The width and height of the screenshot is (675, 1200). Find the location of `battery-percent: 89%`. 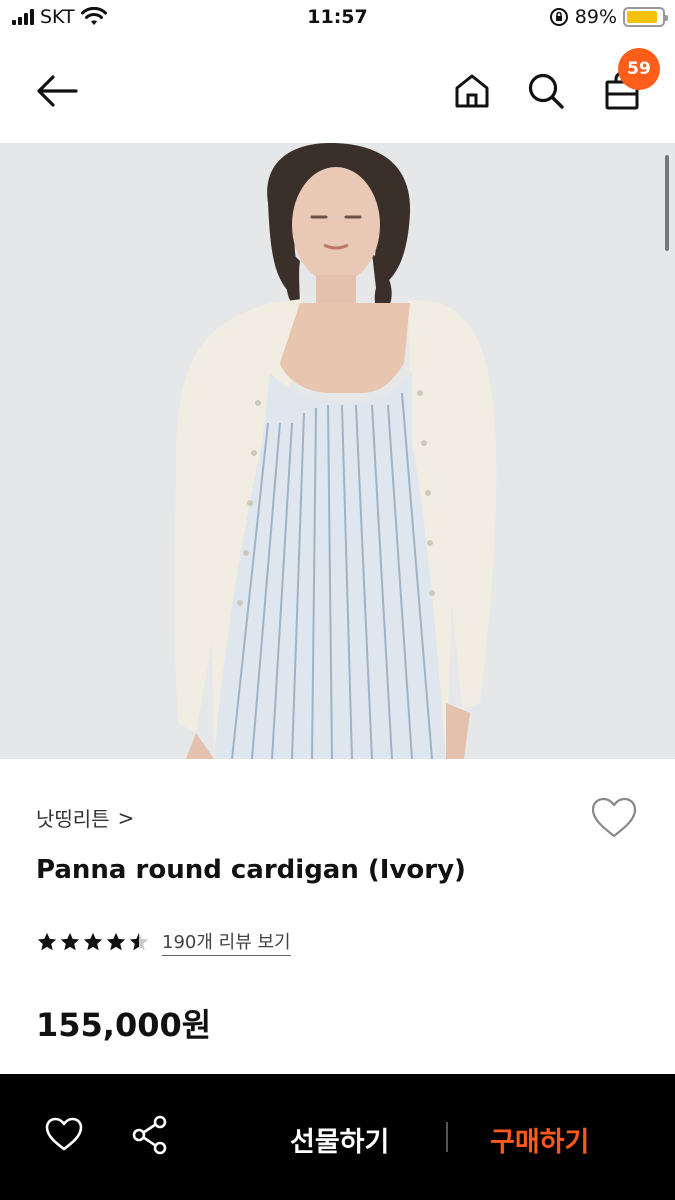

battery-percent: 89% is located at coordinates (595, 17).